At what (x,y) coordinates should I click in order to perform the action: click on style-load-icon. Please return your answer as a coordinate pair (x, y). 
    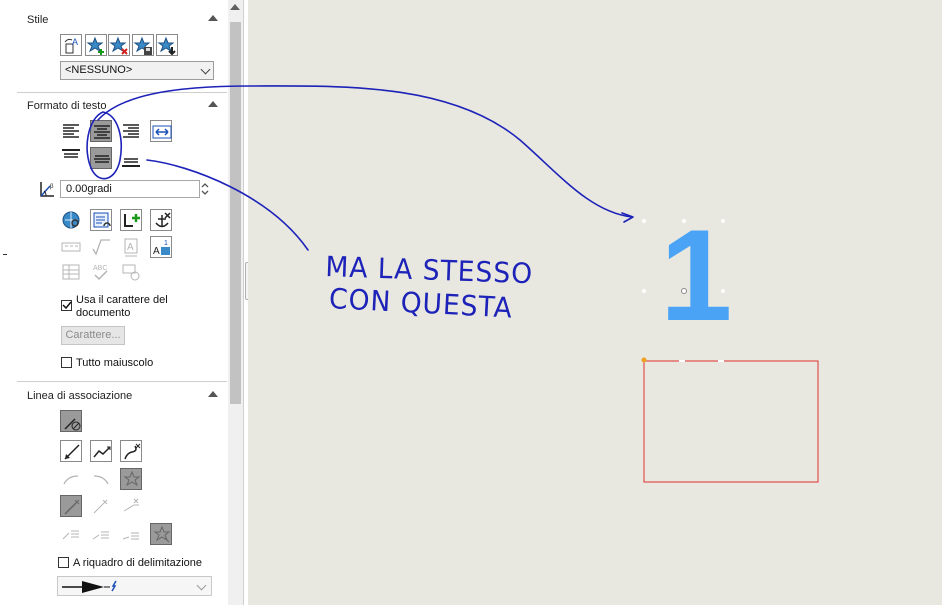
    Looking at the image, I should click on (167, 45).